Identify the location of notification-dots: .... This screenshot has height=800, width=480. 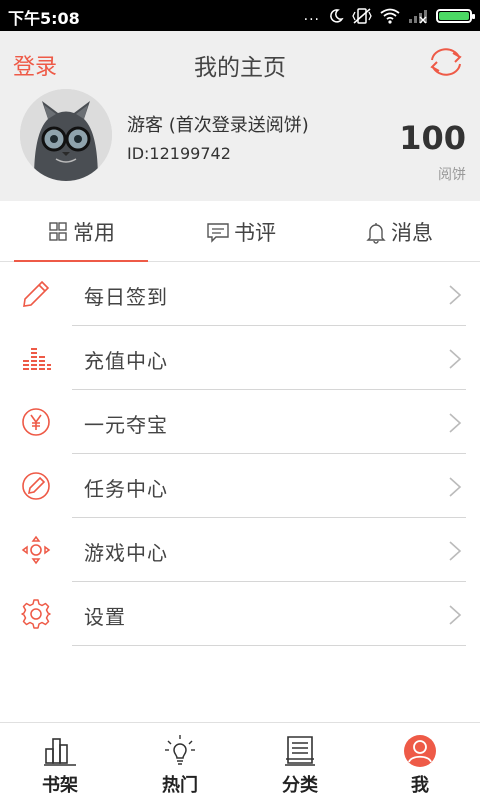
(311, 16).